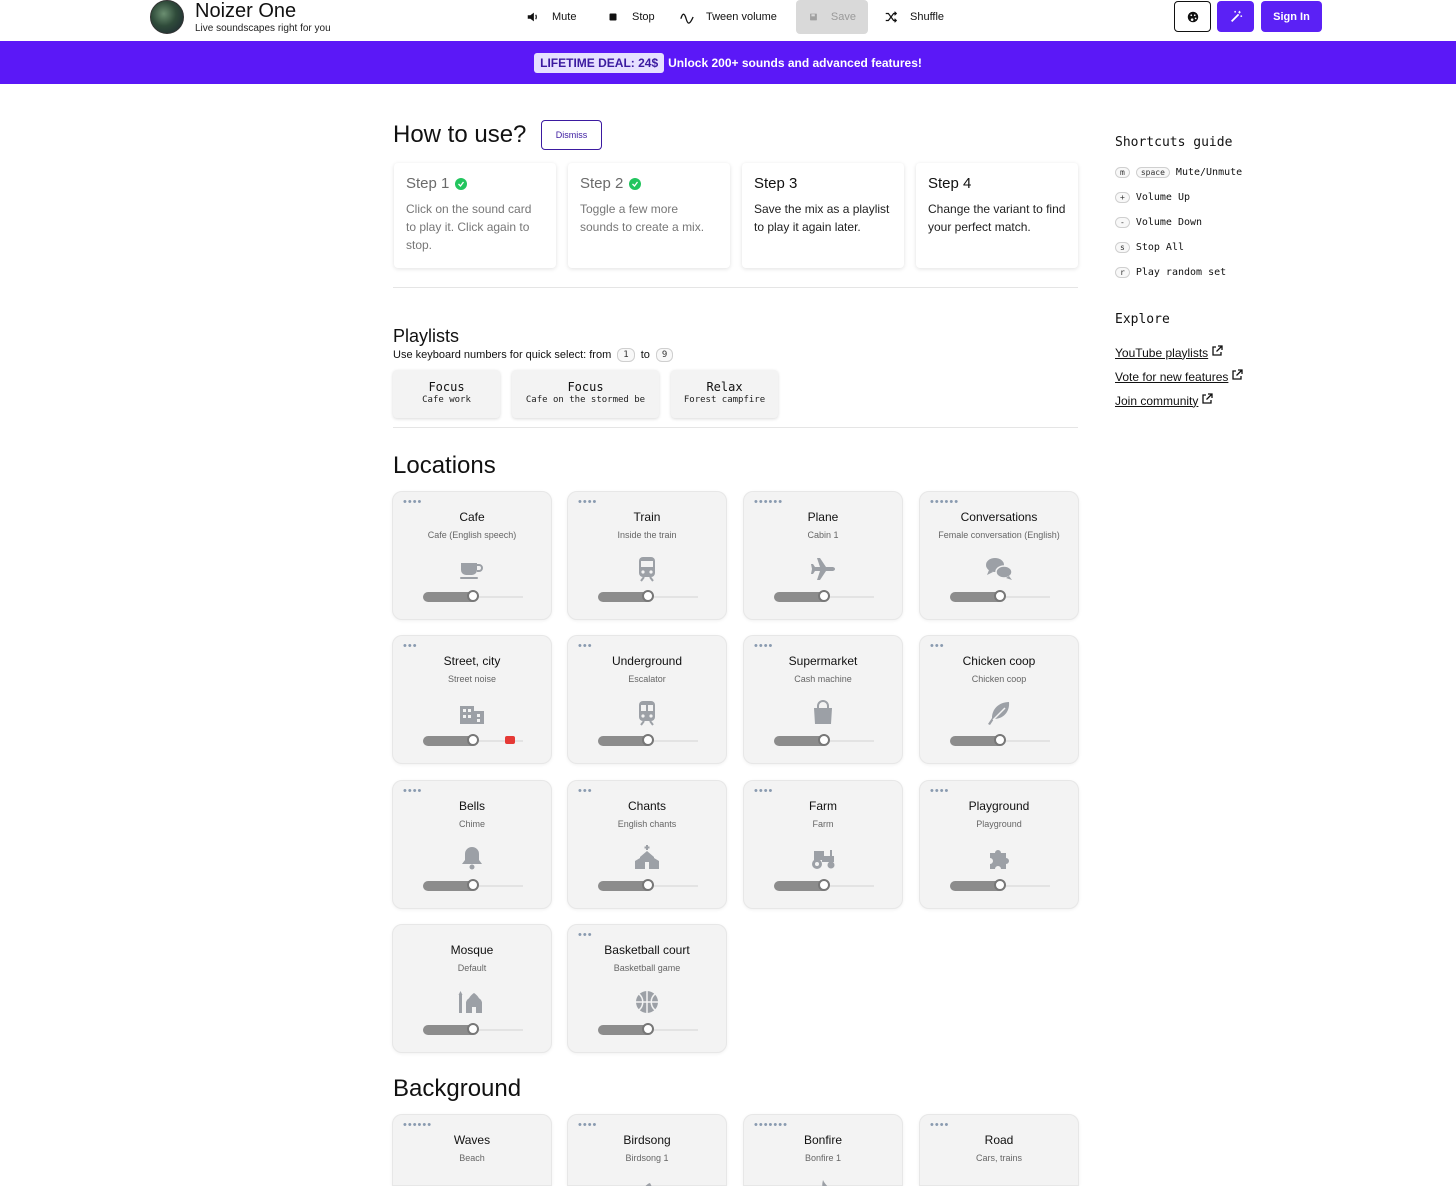 Image resolution: width=1456 pixels, height=1186 pixels. Describe the element at coordinates (776, 183) in the screenshot. I see `step-title: Step 3` at that location.